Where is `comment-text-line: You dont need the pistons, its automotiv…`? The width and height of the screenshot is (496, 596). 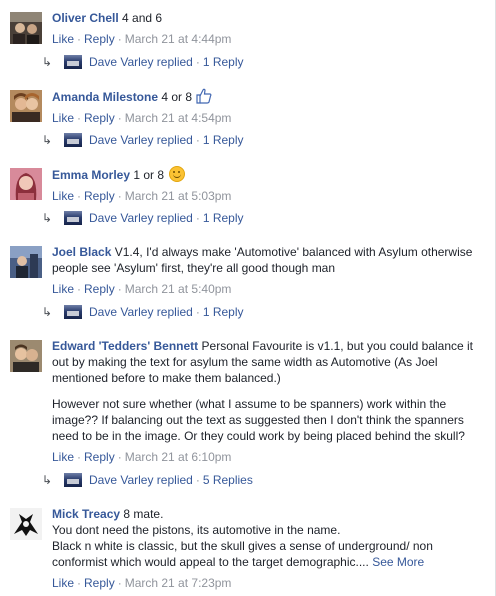
comment-text-line: You dont need the pistons, its automotiv… is located at coordinates (196, 530).